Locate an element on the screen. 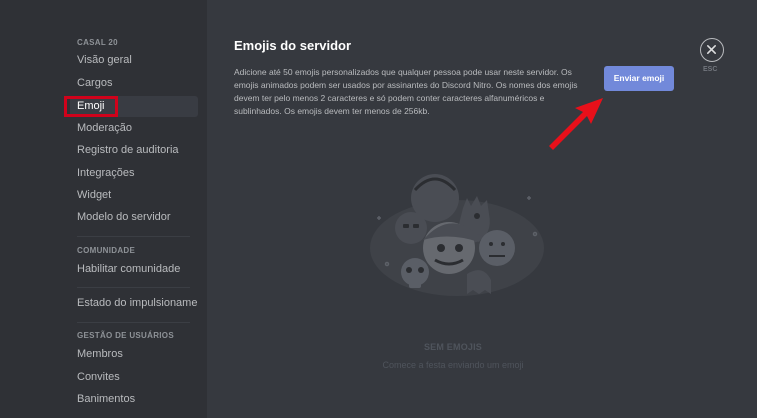 This screenshot has width=757, height=418. sidebar-item-enable-community: Habilitar comunidade is located at coordinates (134, 269).